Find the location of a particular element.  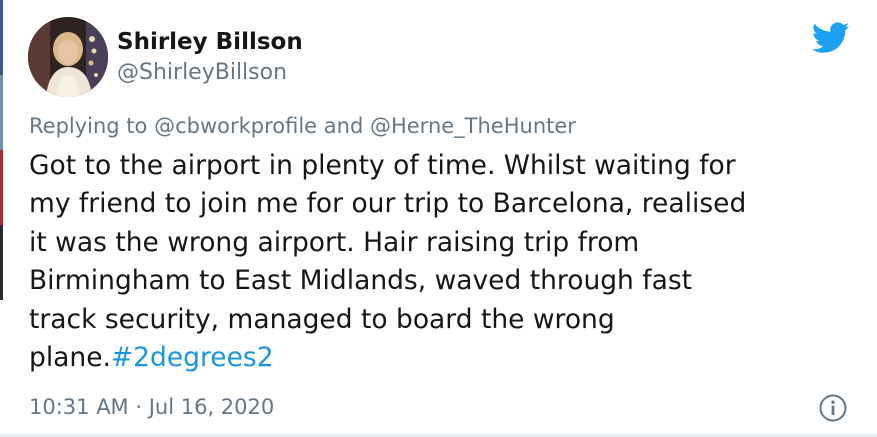

hashtag-link: #2degrees2 is located at coordinates (192, 357).